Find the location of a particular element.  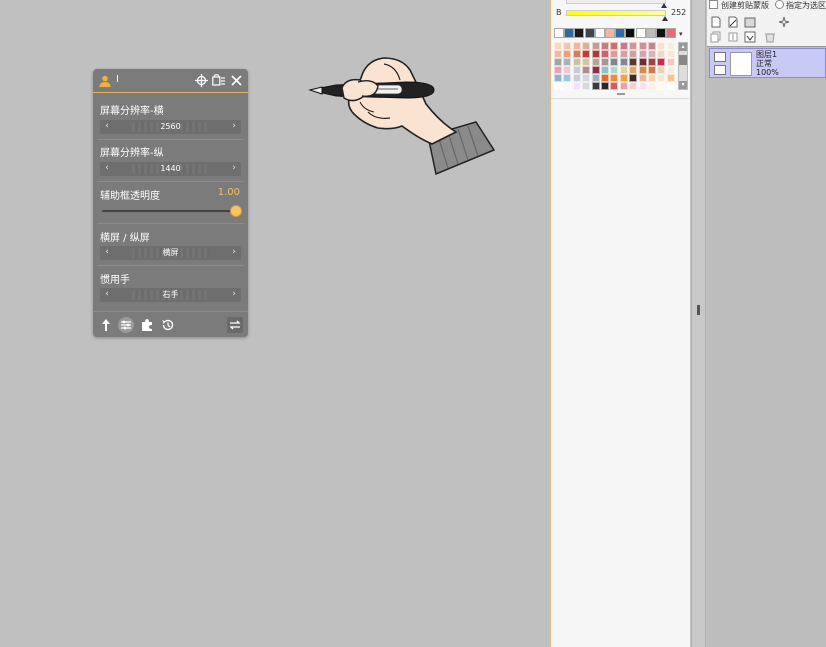

close-icon is located at coordinates (236, 80).